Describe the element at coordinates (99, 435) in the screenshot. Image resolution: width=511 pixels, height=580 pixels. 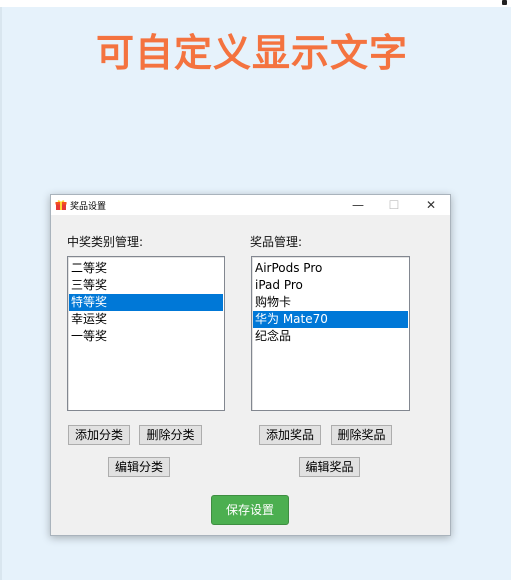
I see `add-category-button: 添加分类` at that location.